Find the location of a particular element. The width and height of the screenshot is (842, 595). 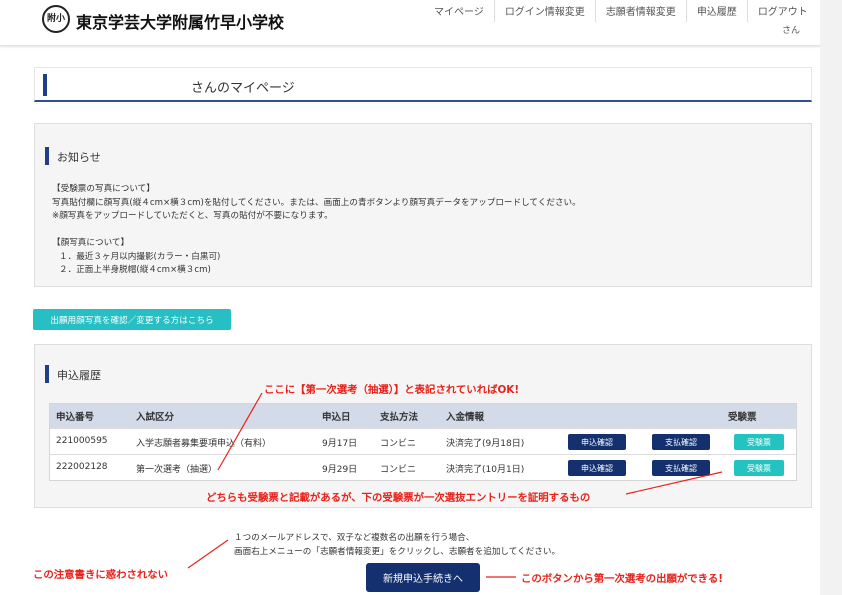

history-heading: 申込履歴 is located at coordinates (73, 374).